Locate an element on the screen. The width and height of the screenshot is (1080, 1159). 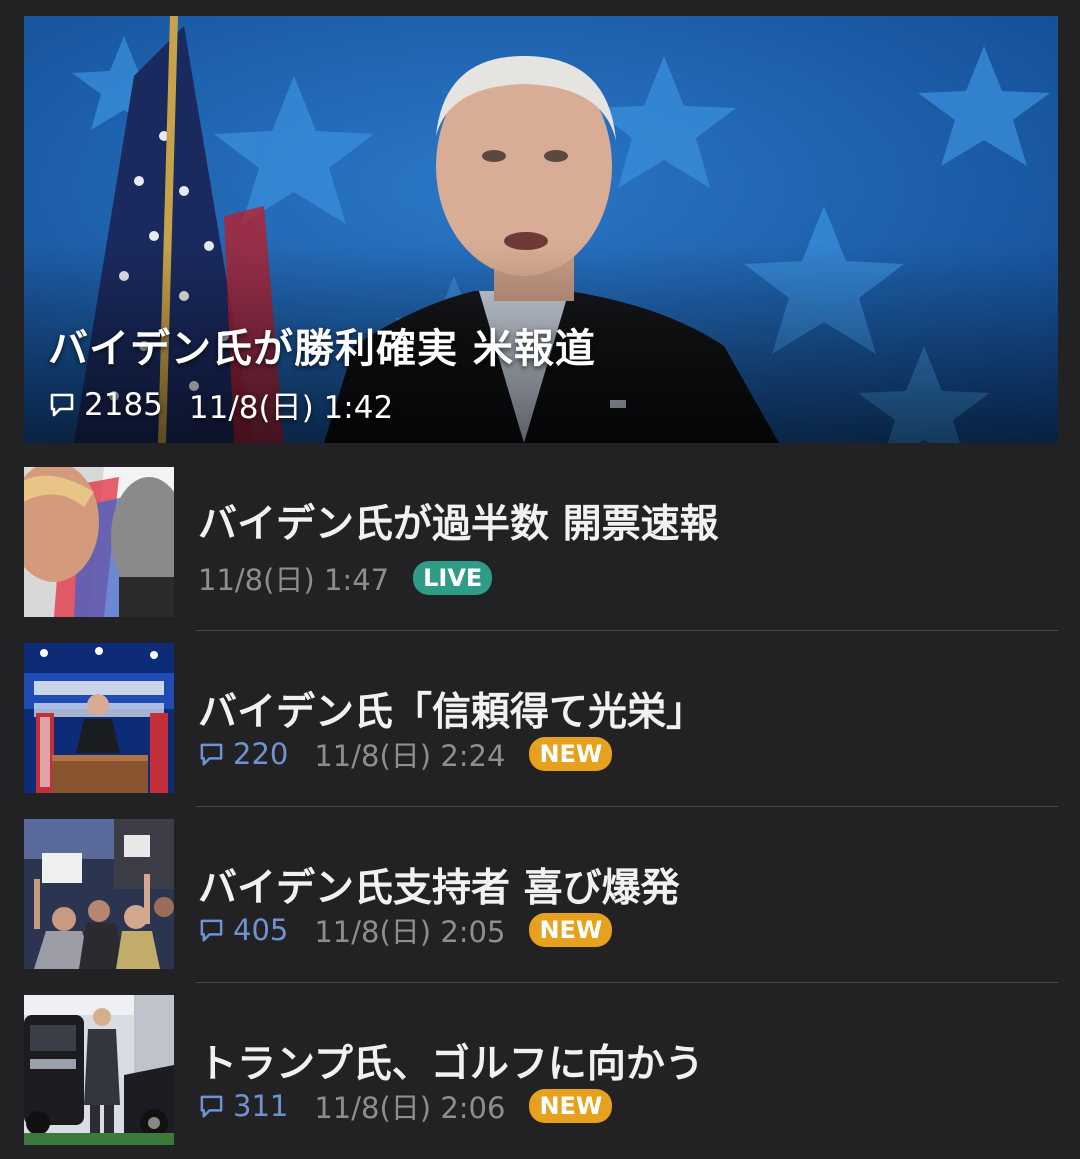
thumbnail-biden-harris is located at coordinates (99, 718).